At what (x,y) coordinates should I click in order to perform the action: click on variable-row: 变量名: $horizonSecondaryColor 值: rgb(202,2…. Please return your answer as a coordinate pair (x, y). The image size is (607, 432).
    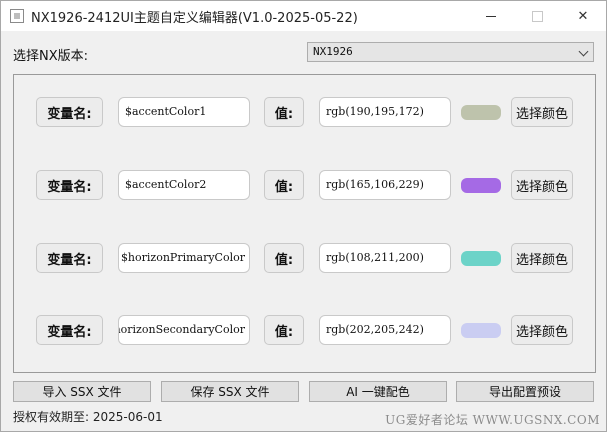
    Looking at the image, I should click on (305, 330).